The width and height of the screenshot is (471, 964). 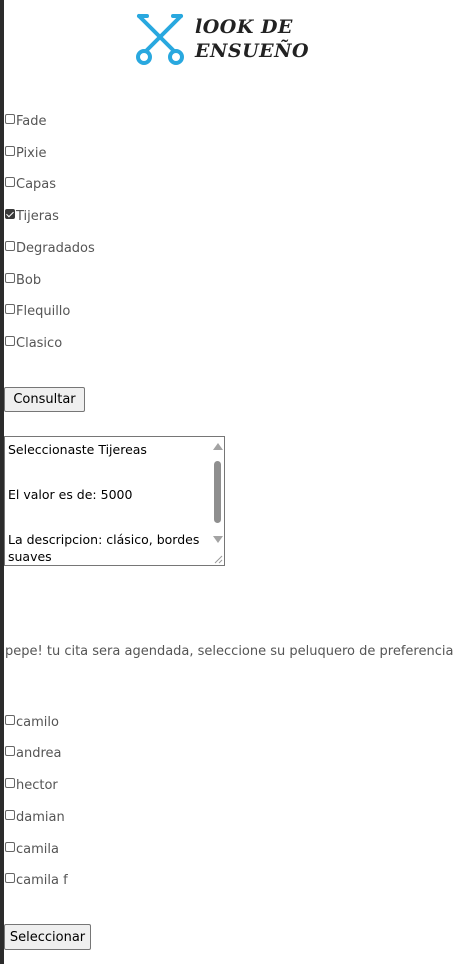 I want to click on style-option-pixie: Pixie, so click(x=26, y=153).